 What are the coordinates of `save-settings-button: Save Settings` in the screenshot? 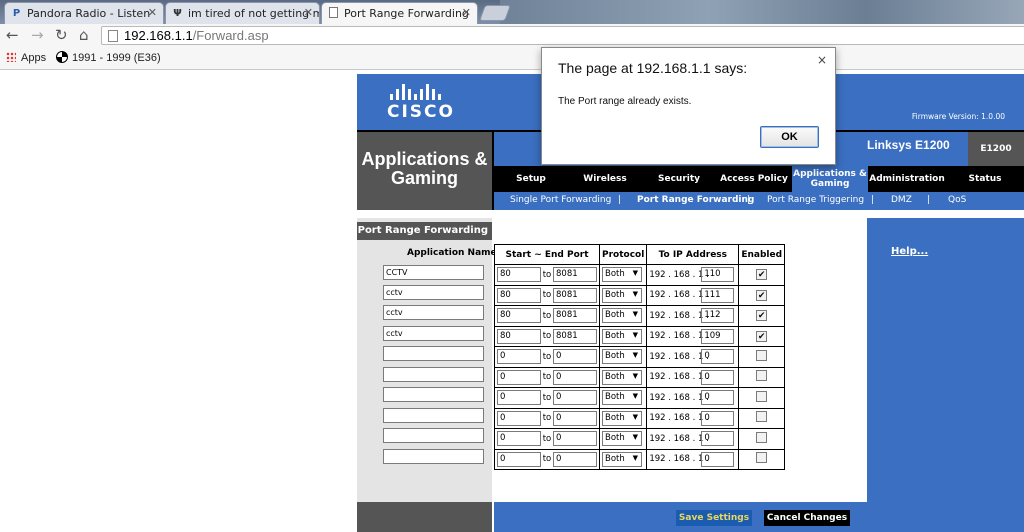 It's located at (714, 518).